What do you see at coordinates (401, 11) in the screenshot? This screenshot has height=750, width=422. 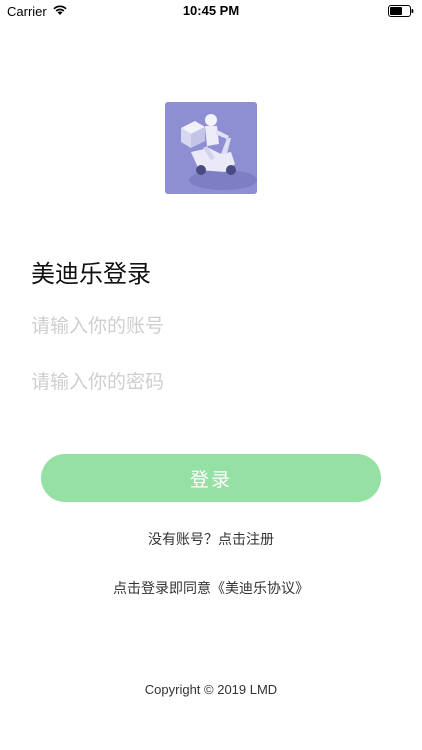 I see `battery-icon` at bounding box center [401, 11].